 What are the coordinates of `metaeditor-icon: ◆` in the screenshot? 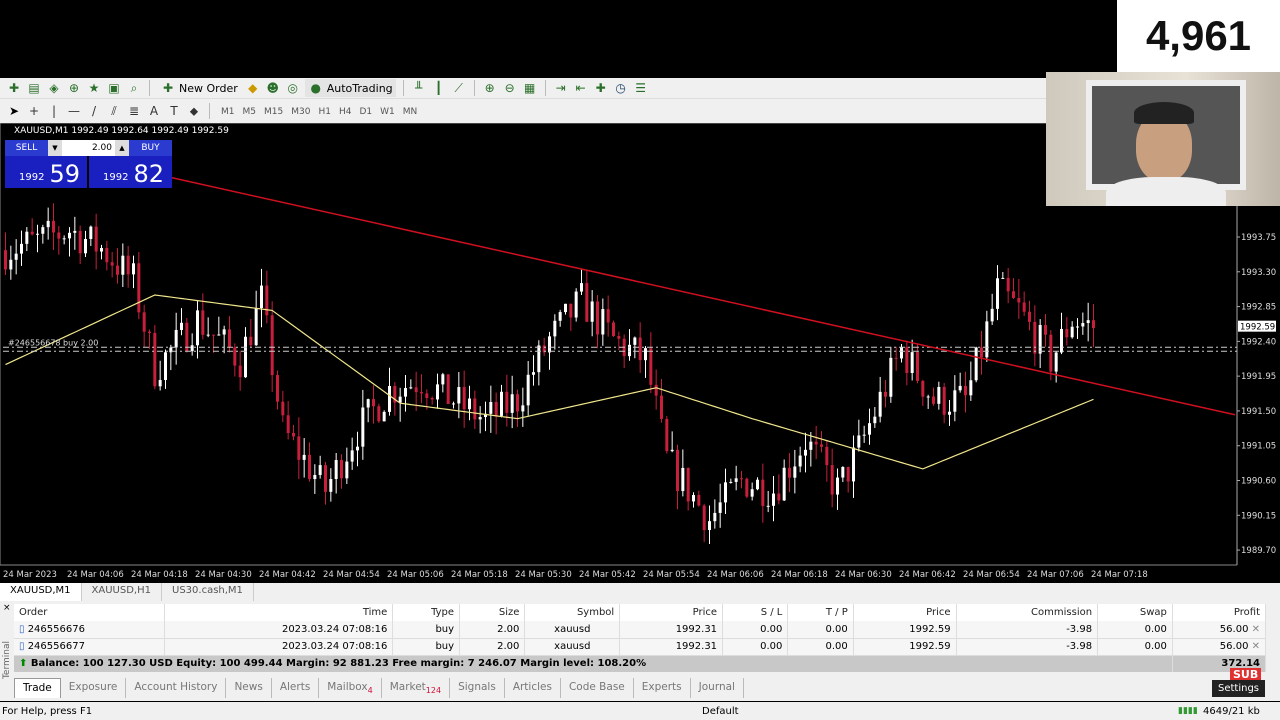 It's located at (253, 88).